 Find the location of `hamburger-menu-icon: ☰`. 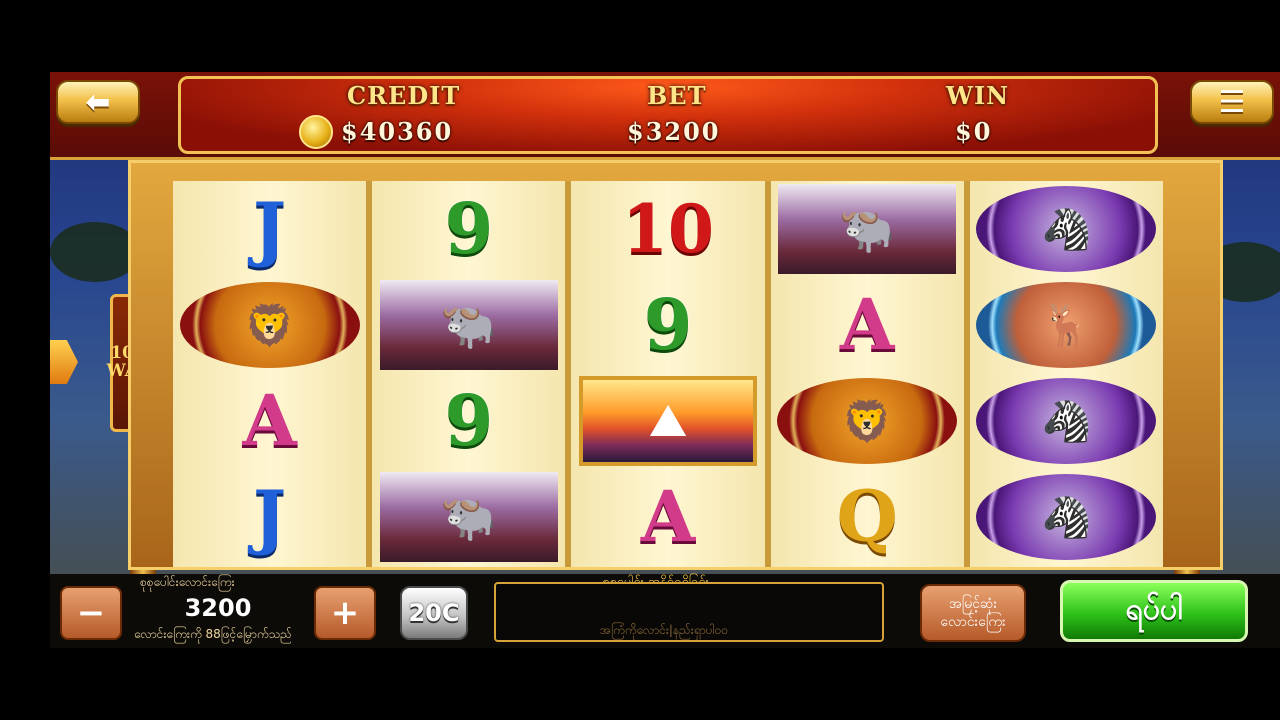

hamburger-menu-icon: ☰ is located at coordinates (1232, 102).